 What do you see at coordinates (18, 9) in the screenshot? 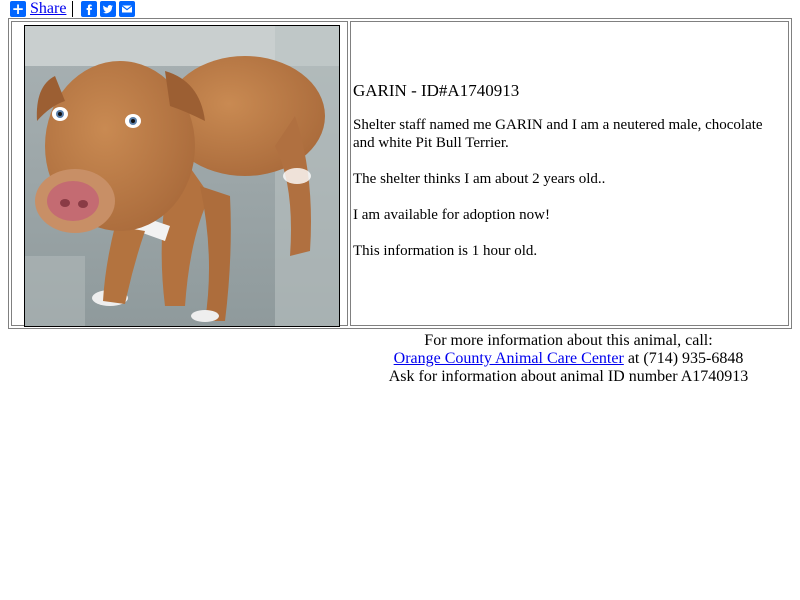
I see `plus-icon: +` at bounding box center [18, 9].